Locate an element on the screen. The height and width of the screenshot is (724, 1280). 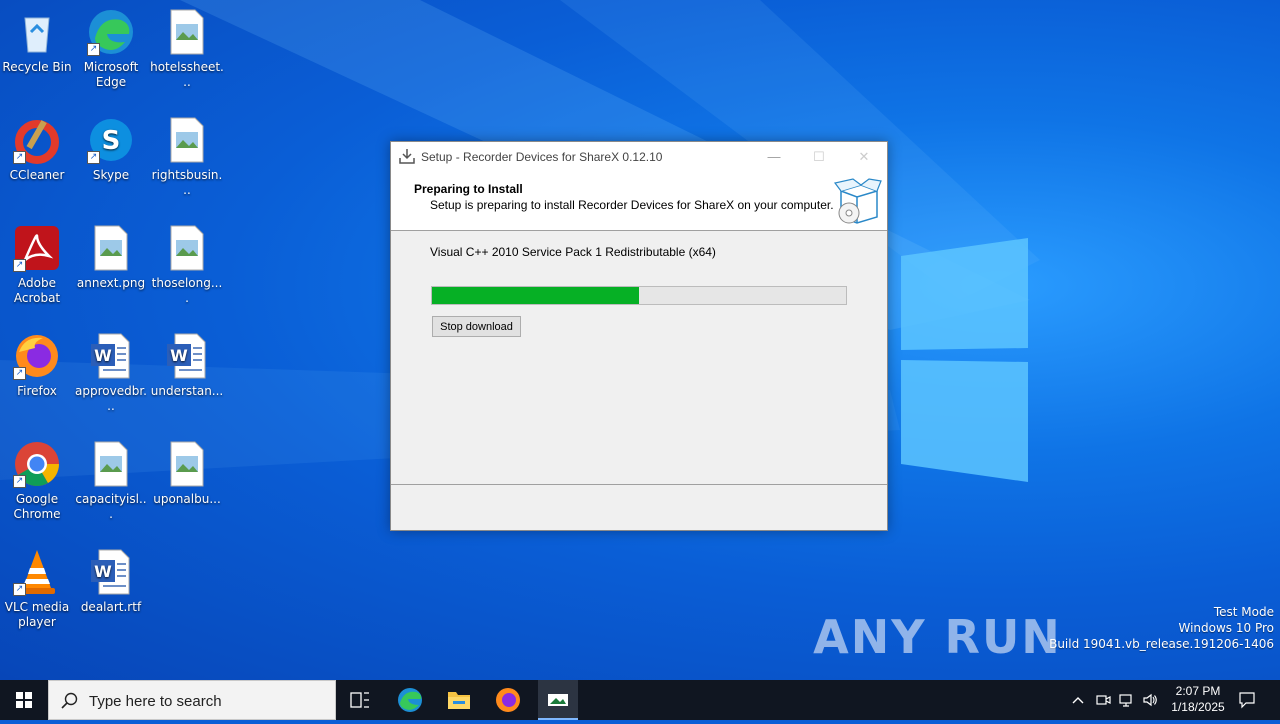
ccleaner-icon: ↗ is located at coordinates (37, 140).